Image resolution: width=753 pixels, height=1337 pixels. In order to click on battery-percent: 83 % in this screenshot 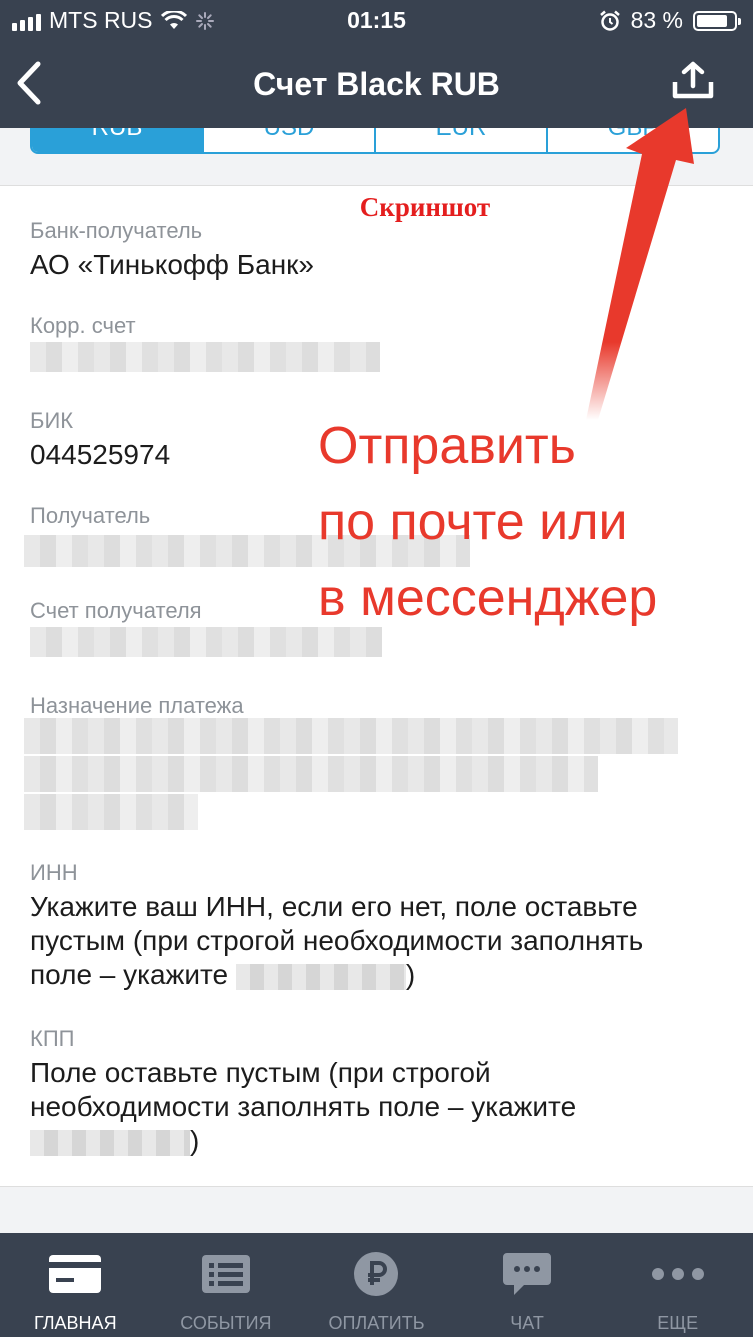, I will do `click(656, 20)`.